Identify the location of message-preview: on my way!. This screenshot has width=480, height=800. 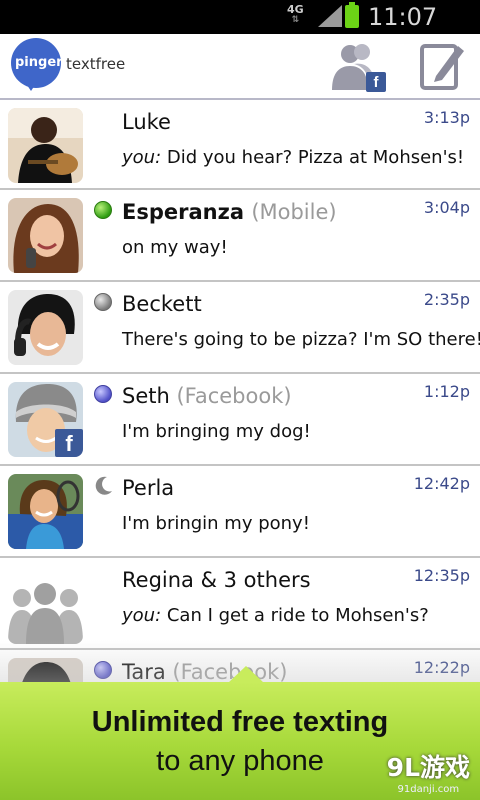
(175, 247).